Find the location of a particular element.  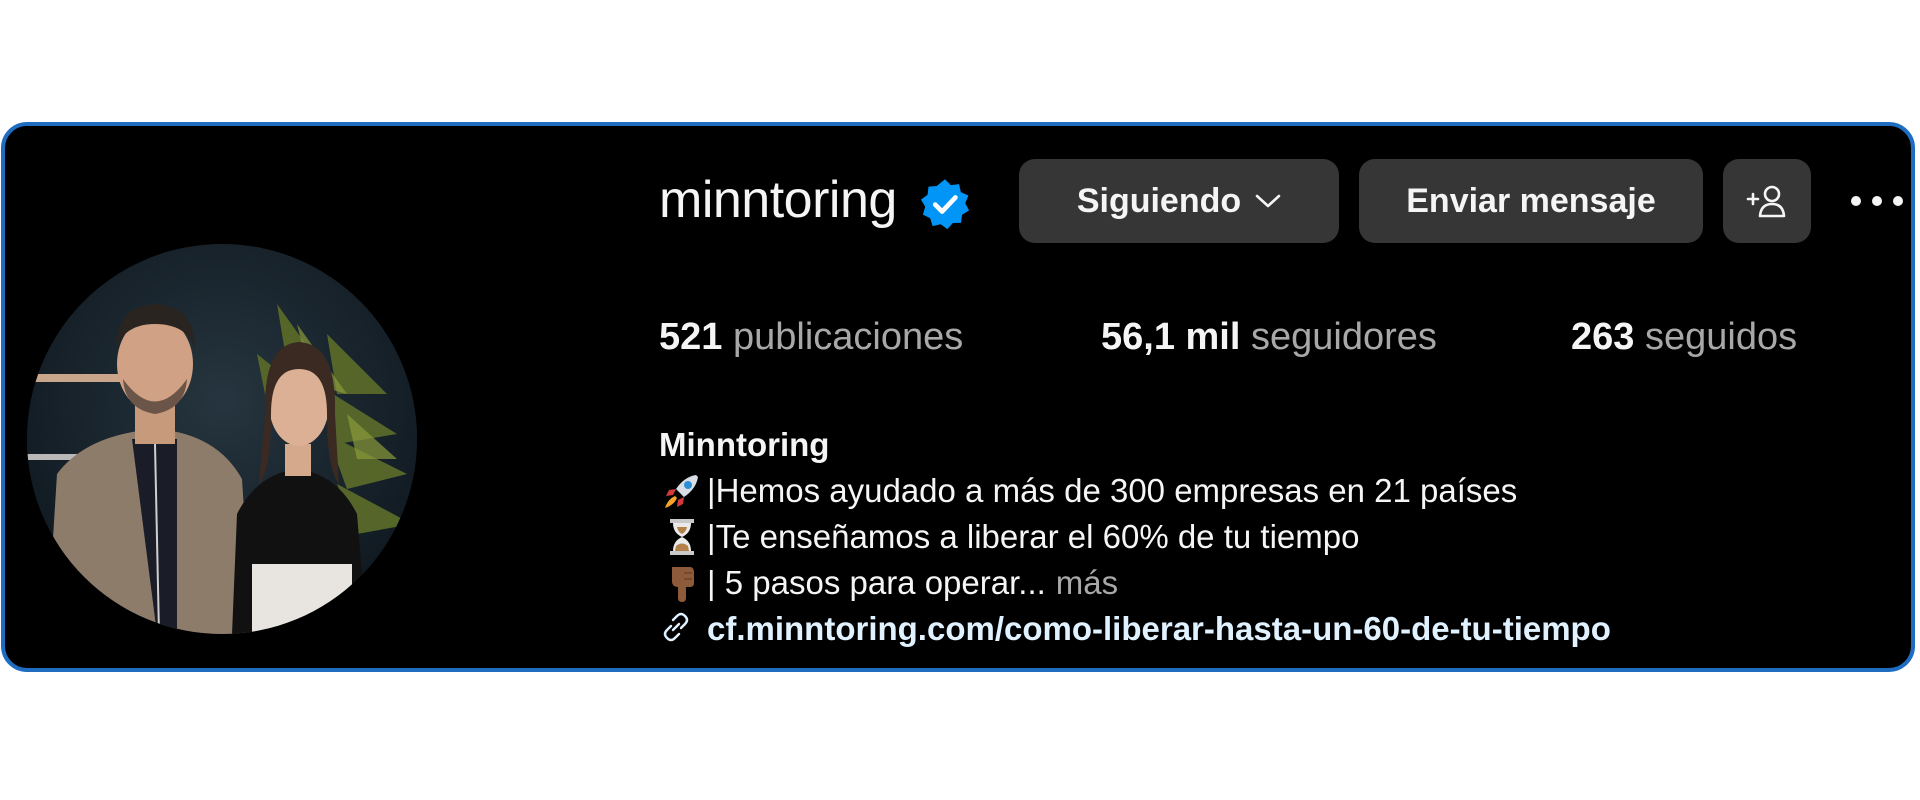

stat-posts: 521 publicaciones is located at coordinates (811, 337).